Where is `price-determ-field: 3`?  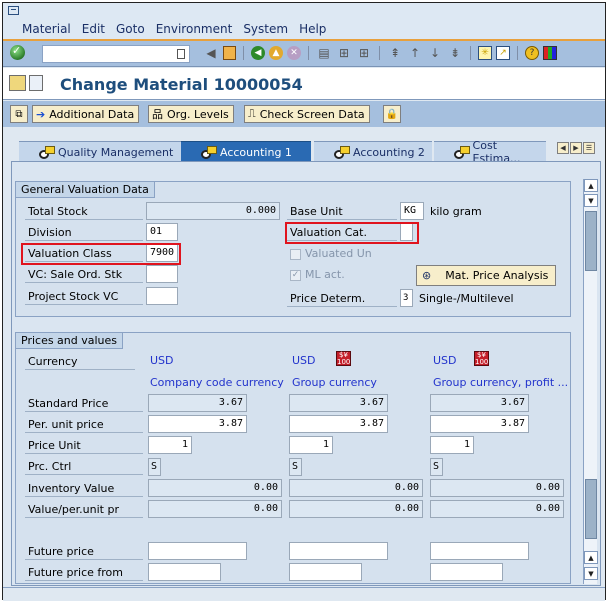 price-determ-field: 3 is located at coordinates (406, 298).